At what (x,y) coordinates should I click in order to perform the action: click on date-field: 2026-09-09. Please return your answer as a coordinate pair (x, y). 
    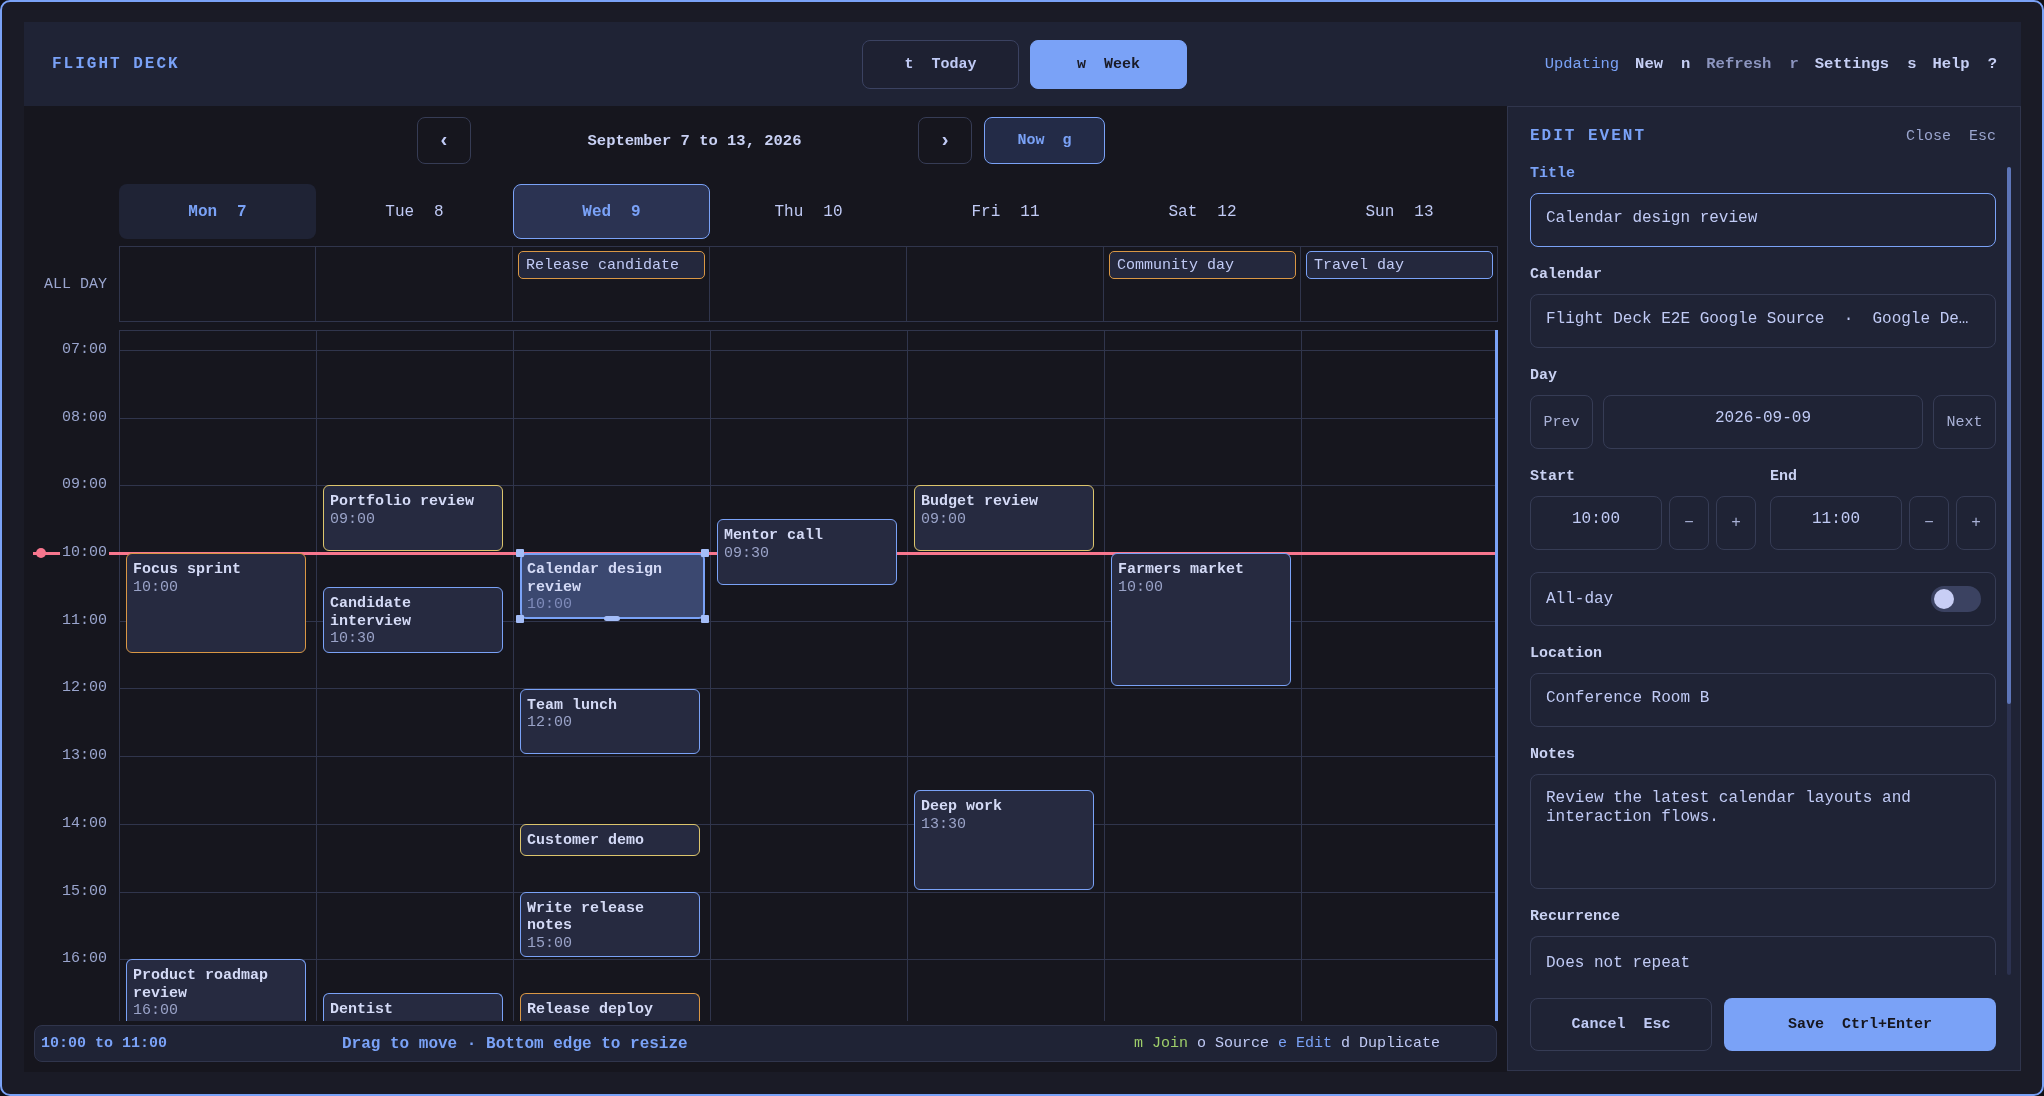
    Looking at the image, I should click on (1763, 422).